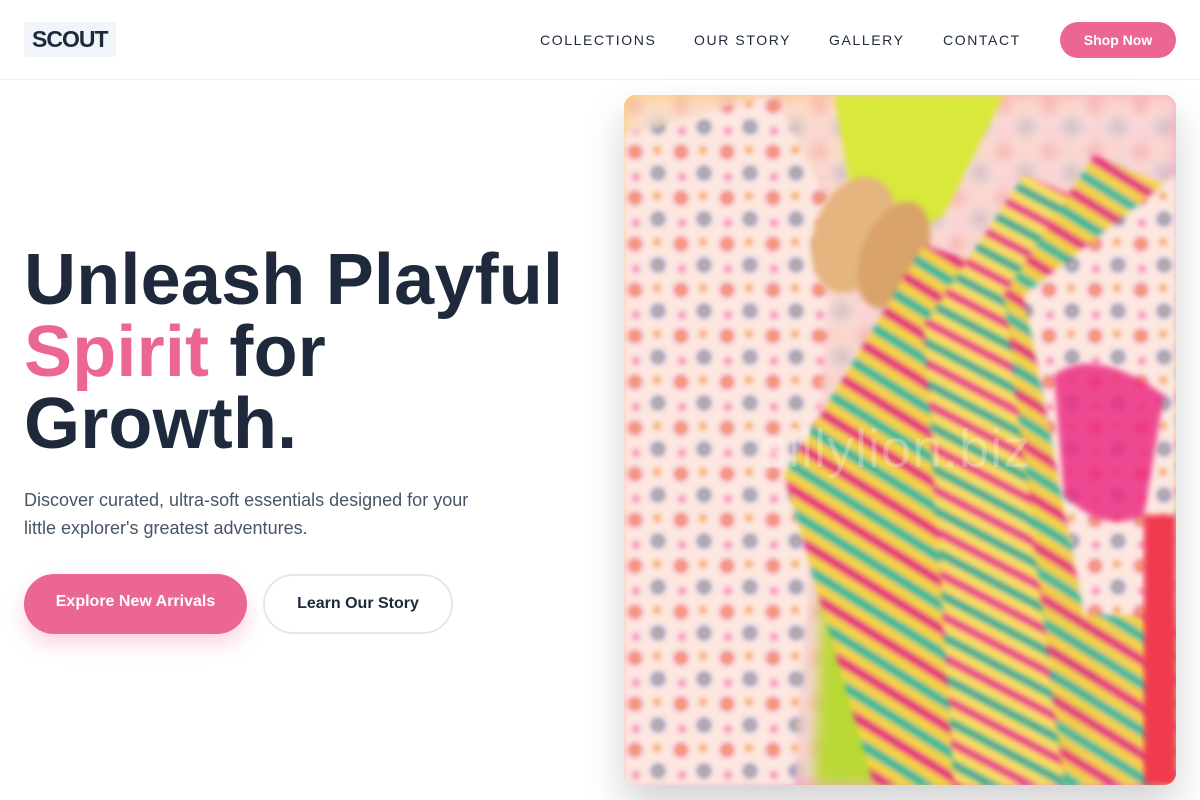 The width and height of the screenshot is (1200, 800). I want to click on headline-accent-word: Spirit, so click(117, 352).